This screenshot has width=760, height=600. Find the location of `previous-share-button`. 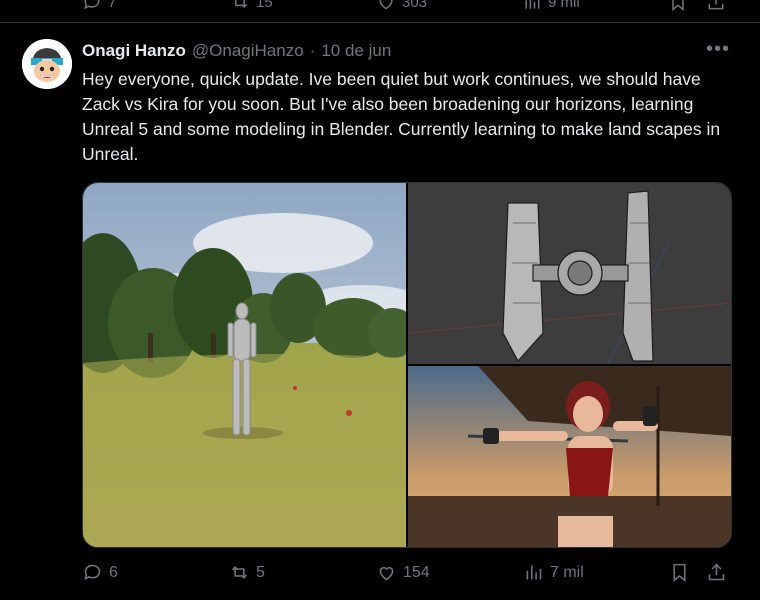

previous-share-button is located at coordinates (716, 6).